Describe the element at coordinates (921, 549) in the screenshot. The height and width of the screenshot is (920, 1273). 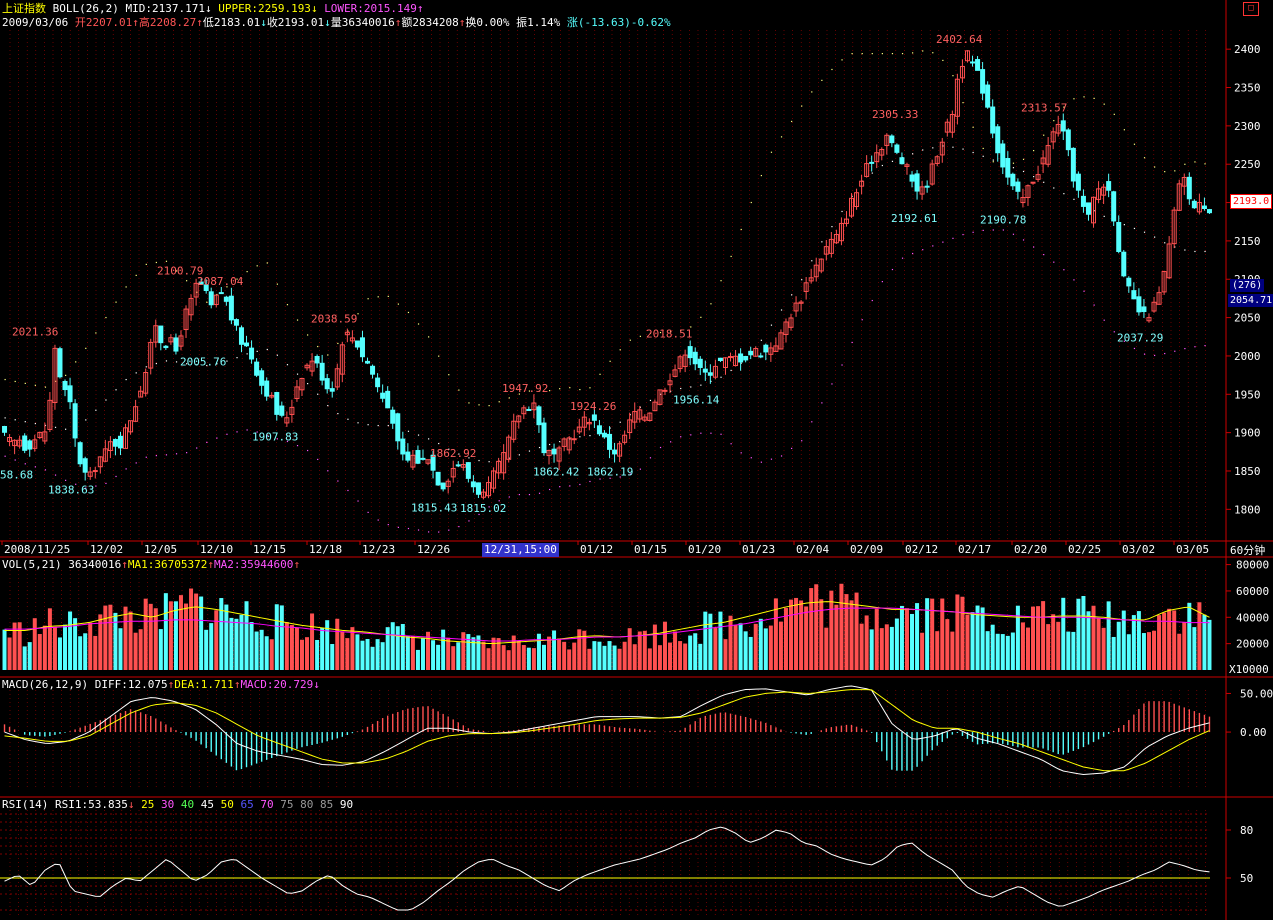
I see `time-tick-label: 02/12` at that location.